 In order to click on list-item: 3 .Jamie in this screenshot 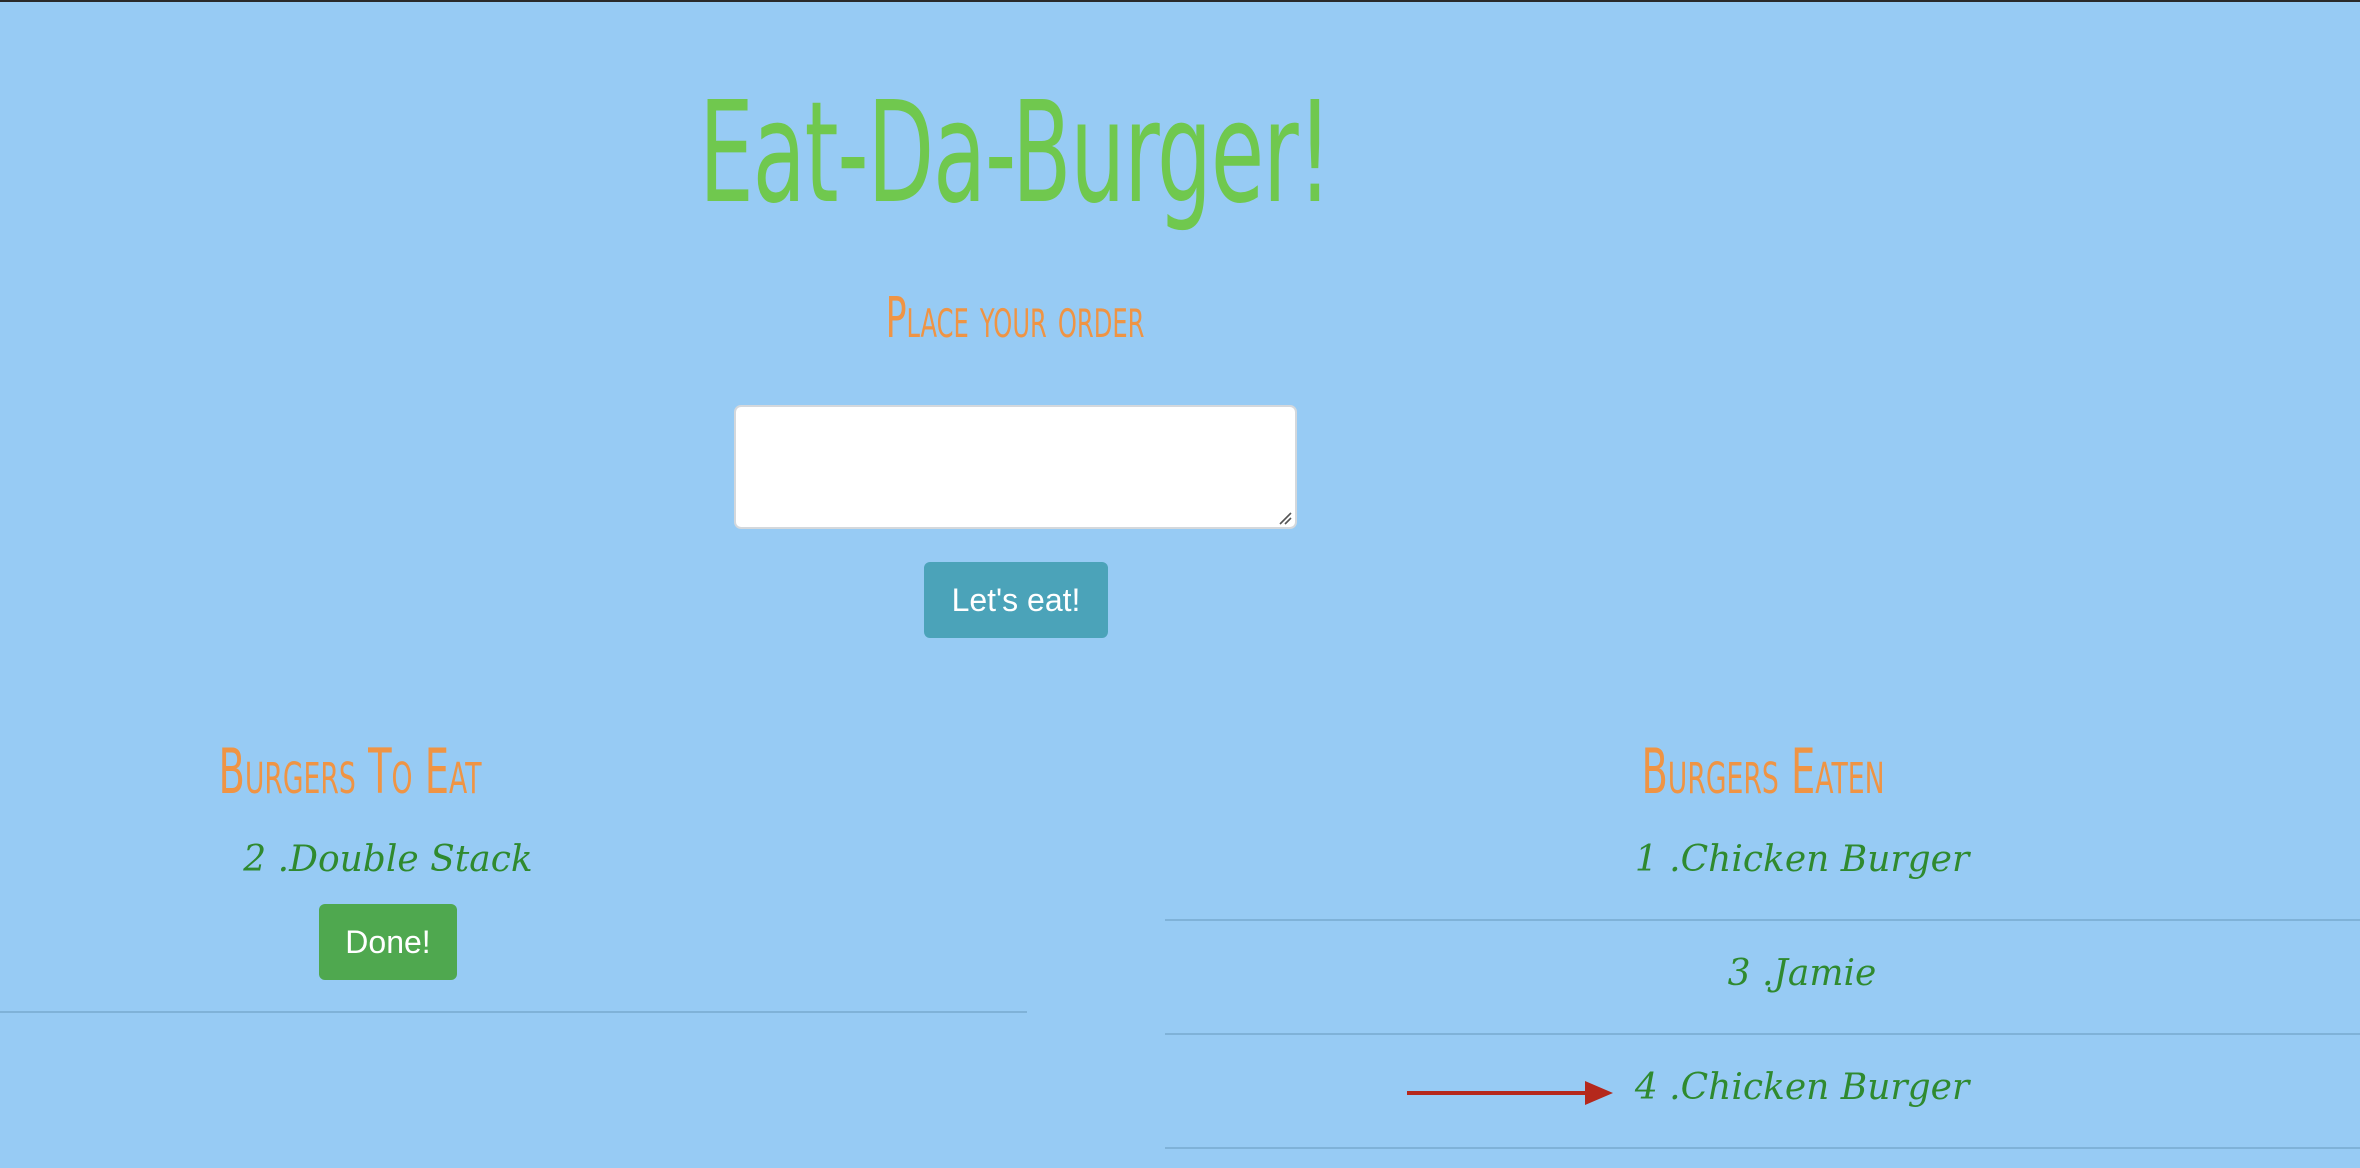, I will do `click(1802, 973)`.